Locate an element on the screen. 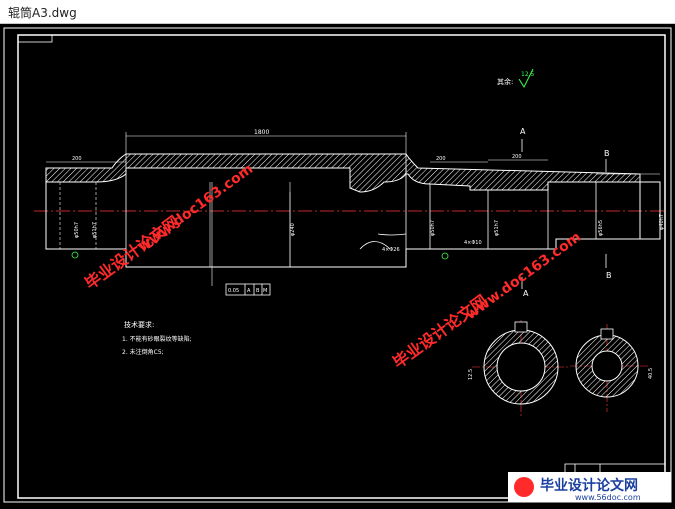 The height and width of the screenshot is (509, 675). section-b-dim: 40.5 is located at coordinates (651, 373).